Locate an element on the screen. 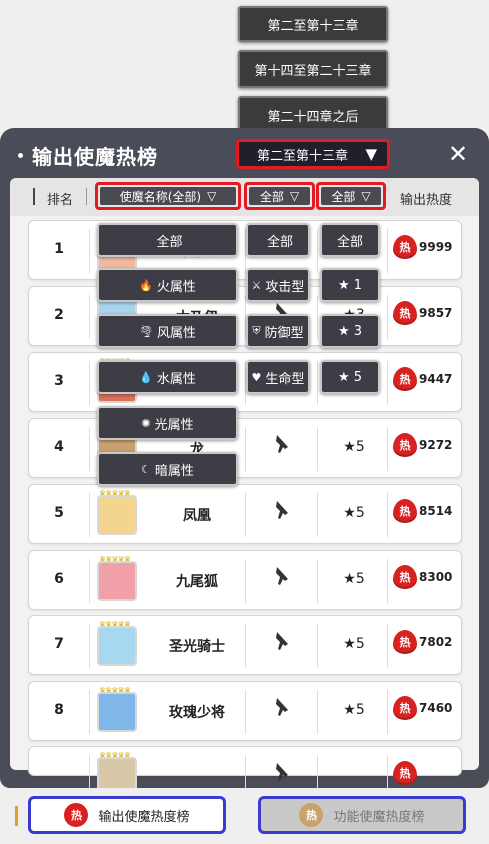 The width and height of the screenshot is (489, 844). output-hot-label: 输出使魔热度榜 is located at coordinates (144, 817).